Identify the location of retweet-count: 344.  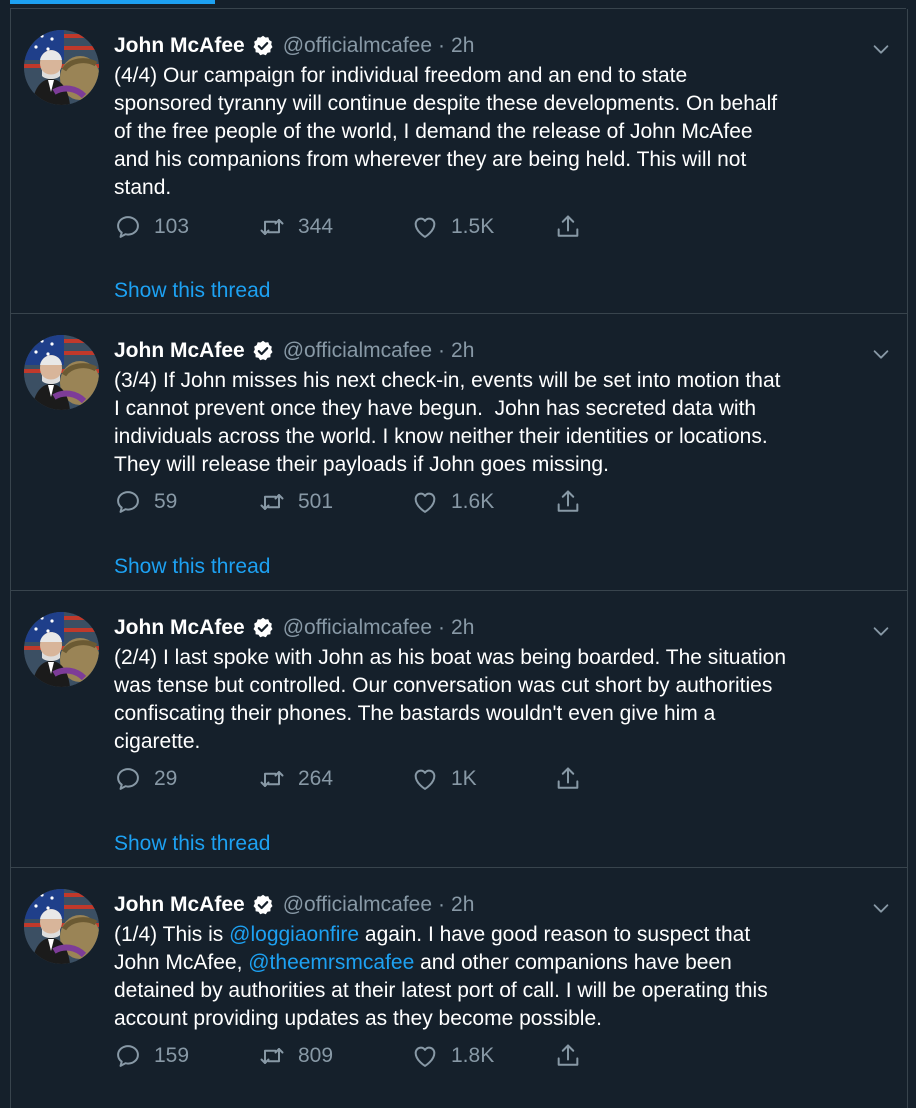
(316, 226).